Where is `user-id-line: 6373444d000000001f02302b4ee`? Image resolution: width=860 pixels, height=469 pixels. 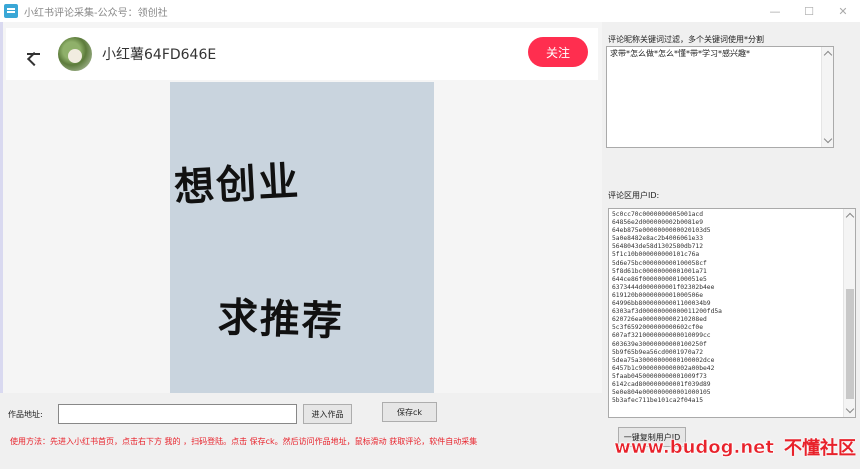 user-id-line: 6373444d000000001f02302b4ee is located at coordinates (663, 287).